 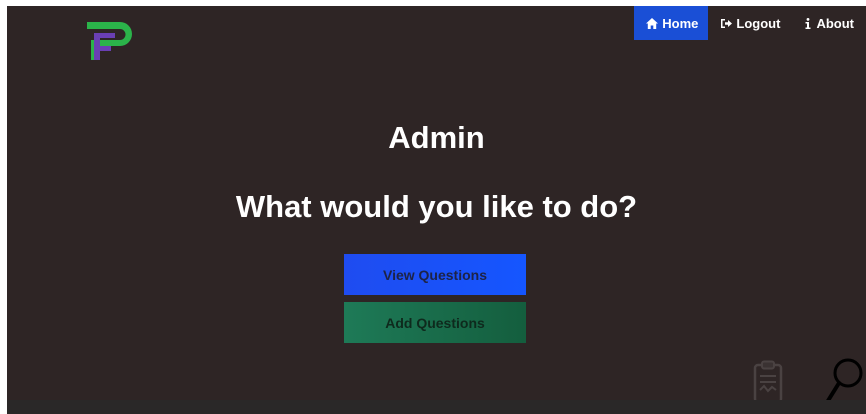 I want to click on info-icon, so click(x=808, y=23).